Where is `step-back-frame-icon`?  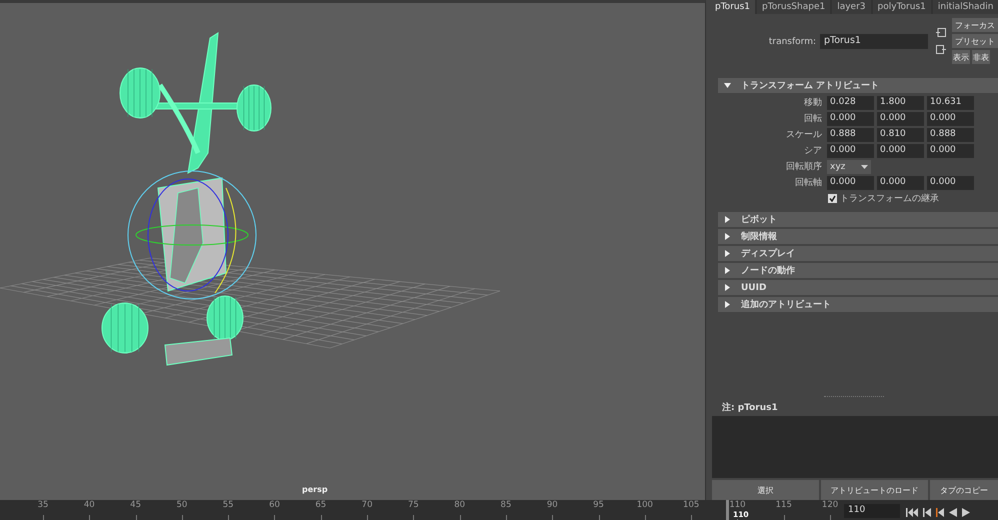 step-back-frame-icon is located at coordinates (940, 512).